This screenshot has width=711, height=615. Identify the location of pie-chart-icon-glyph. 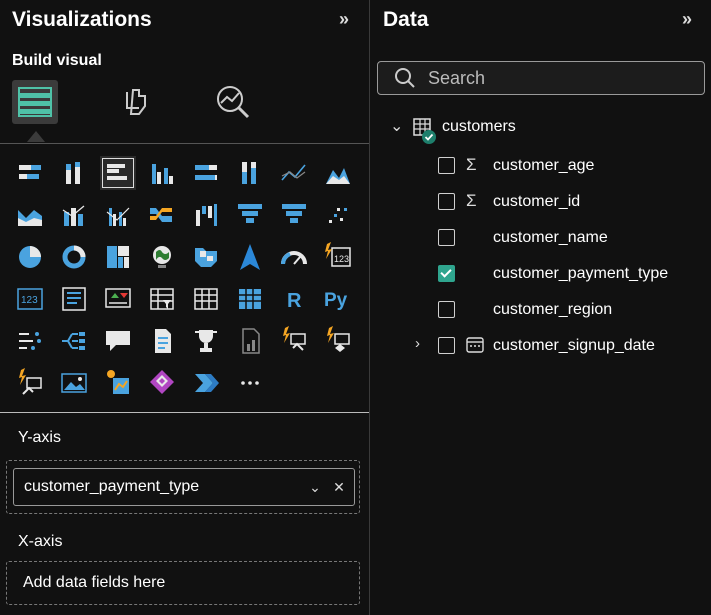
(338, 215).